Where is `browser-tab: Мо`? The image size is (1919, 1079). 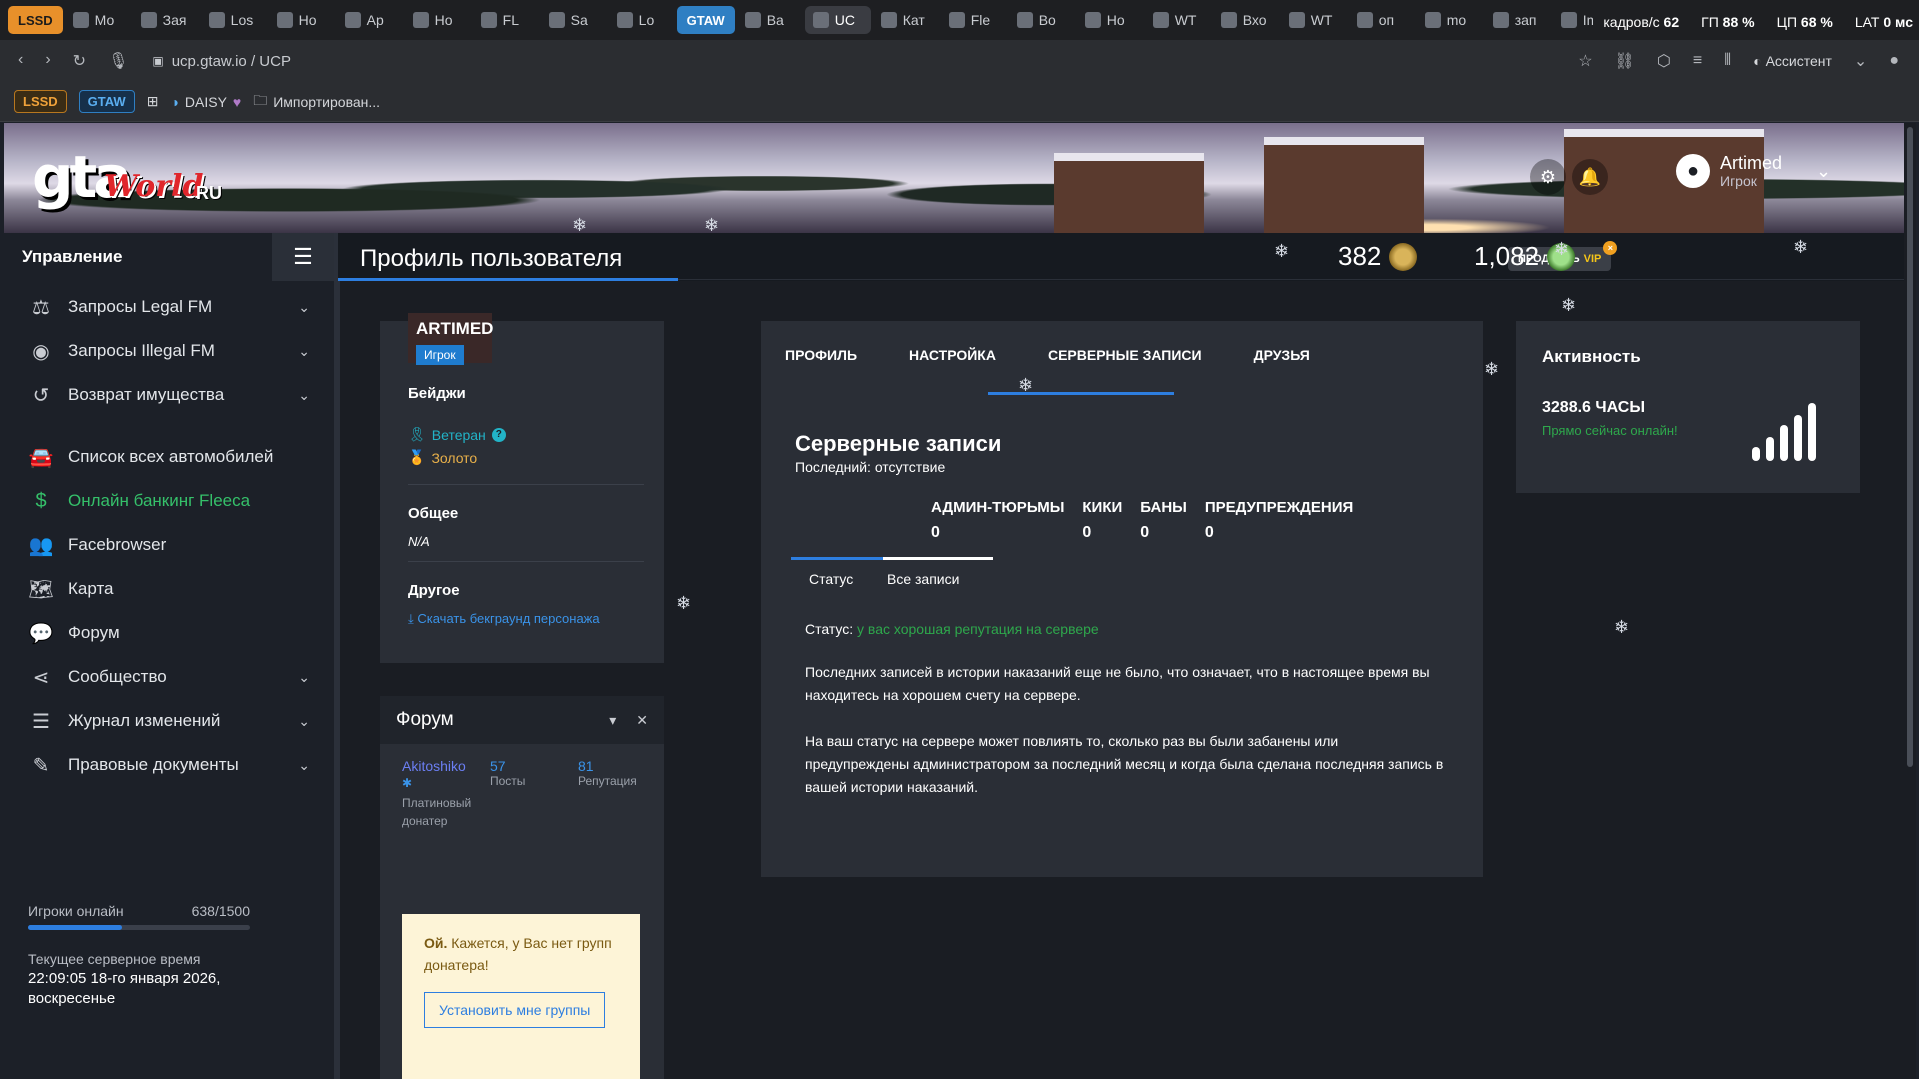
browser-tab: Мо is located at coordinates (98, 20).